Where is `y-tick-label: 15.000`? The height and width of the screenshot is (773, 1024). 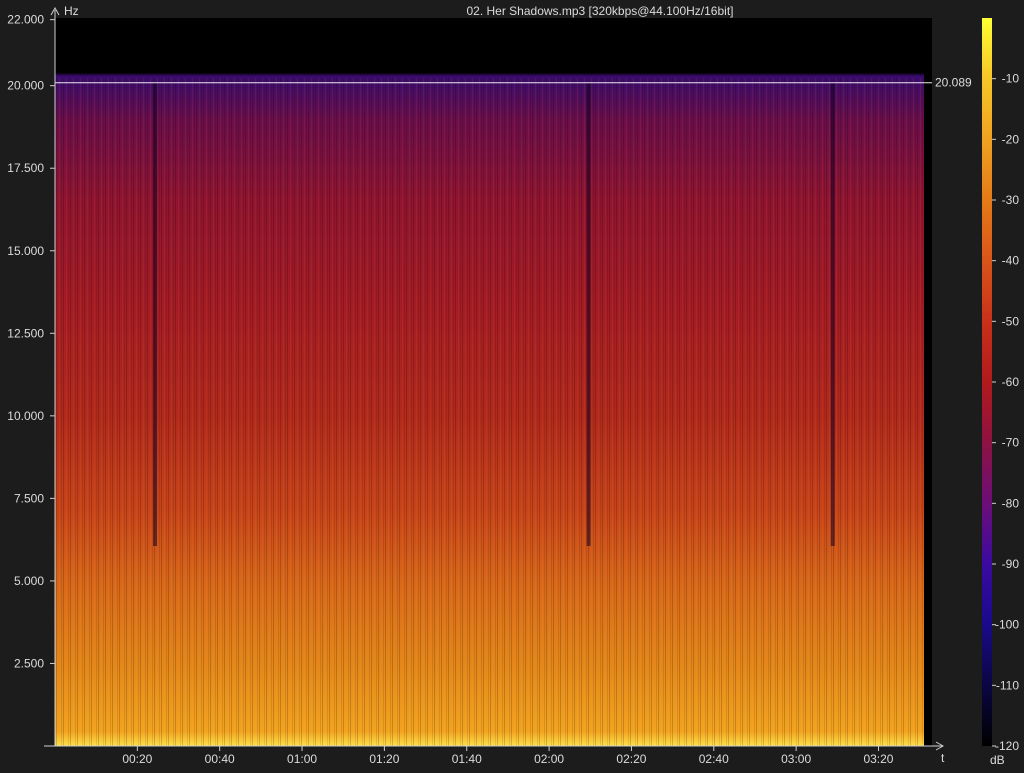 y-tick-label: 15.000 is located at coordinates (25, 251).